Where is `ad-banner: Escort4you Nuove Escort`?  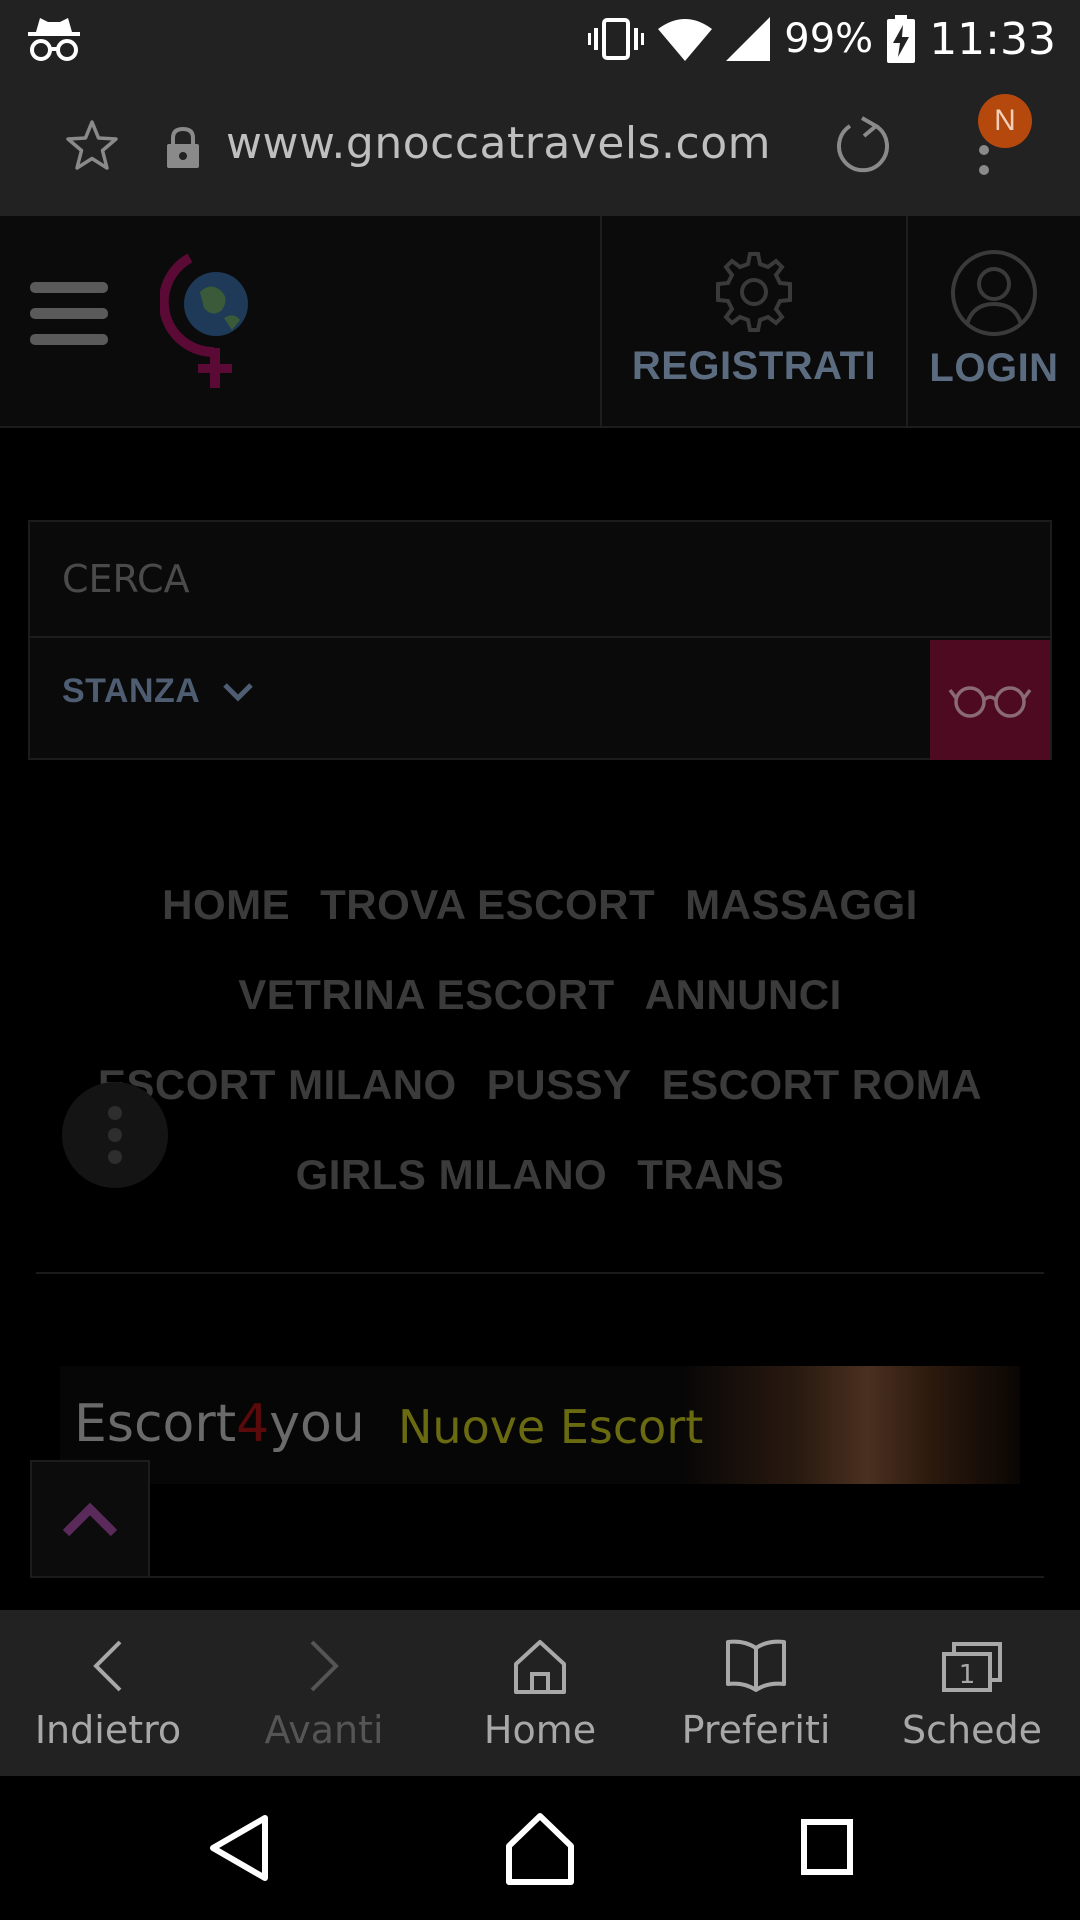
ad-banner: Escort4you Nuove Escort is located at coordinates (540, 1425).